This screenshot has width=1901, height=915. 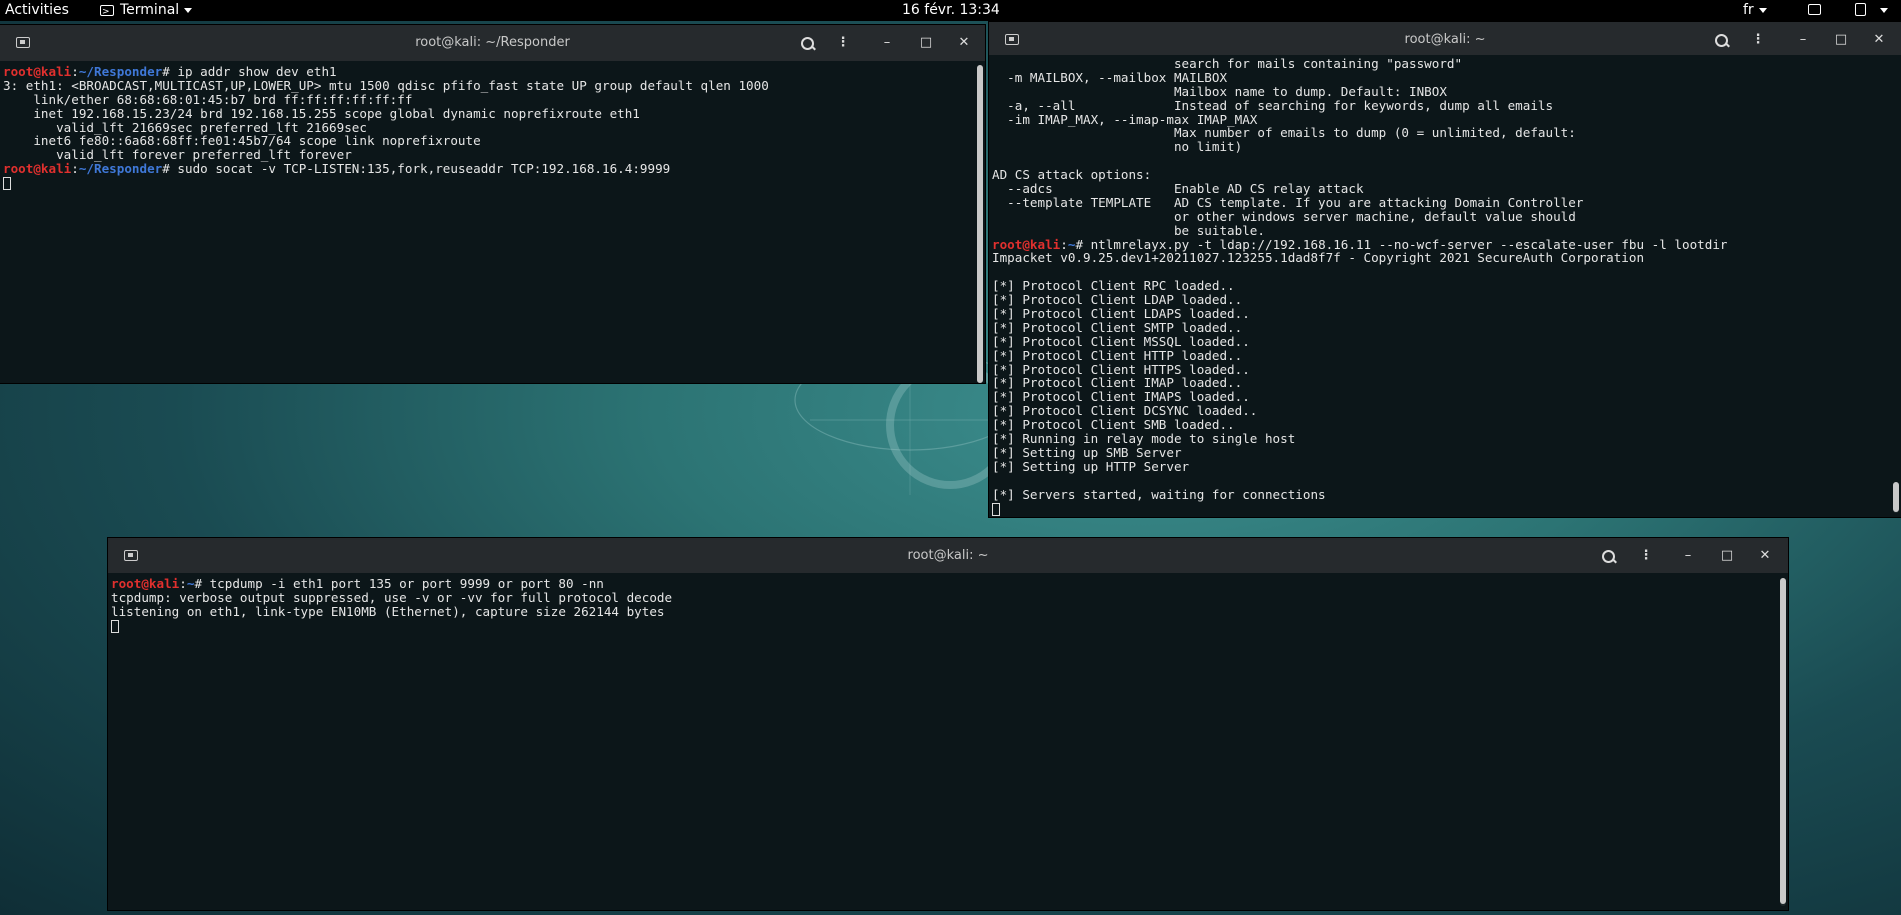 I want to click on close-icon: ✕, so click(x=1765, y=555).